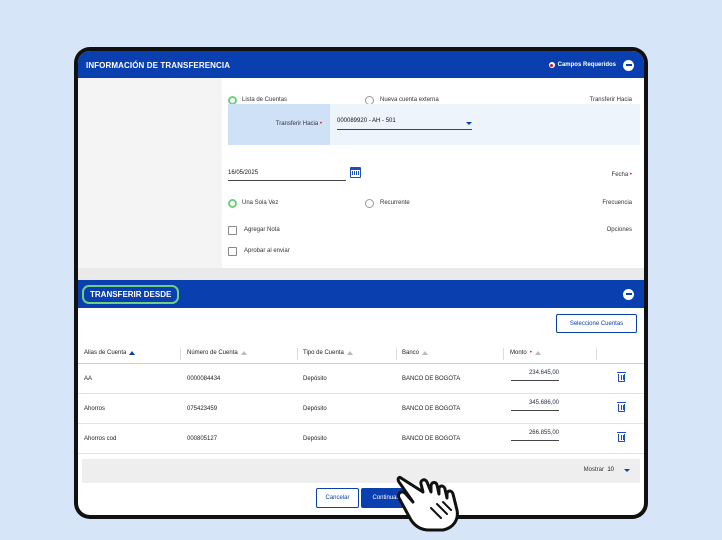  What do you see at coordinates (361, 471) in the screenshot?
I see `table-footer: Mostrar 10` at bounding box center [361, 471].